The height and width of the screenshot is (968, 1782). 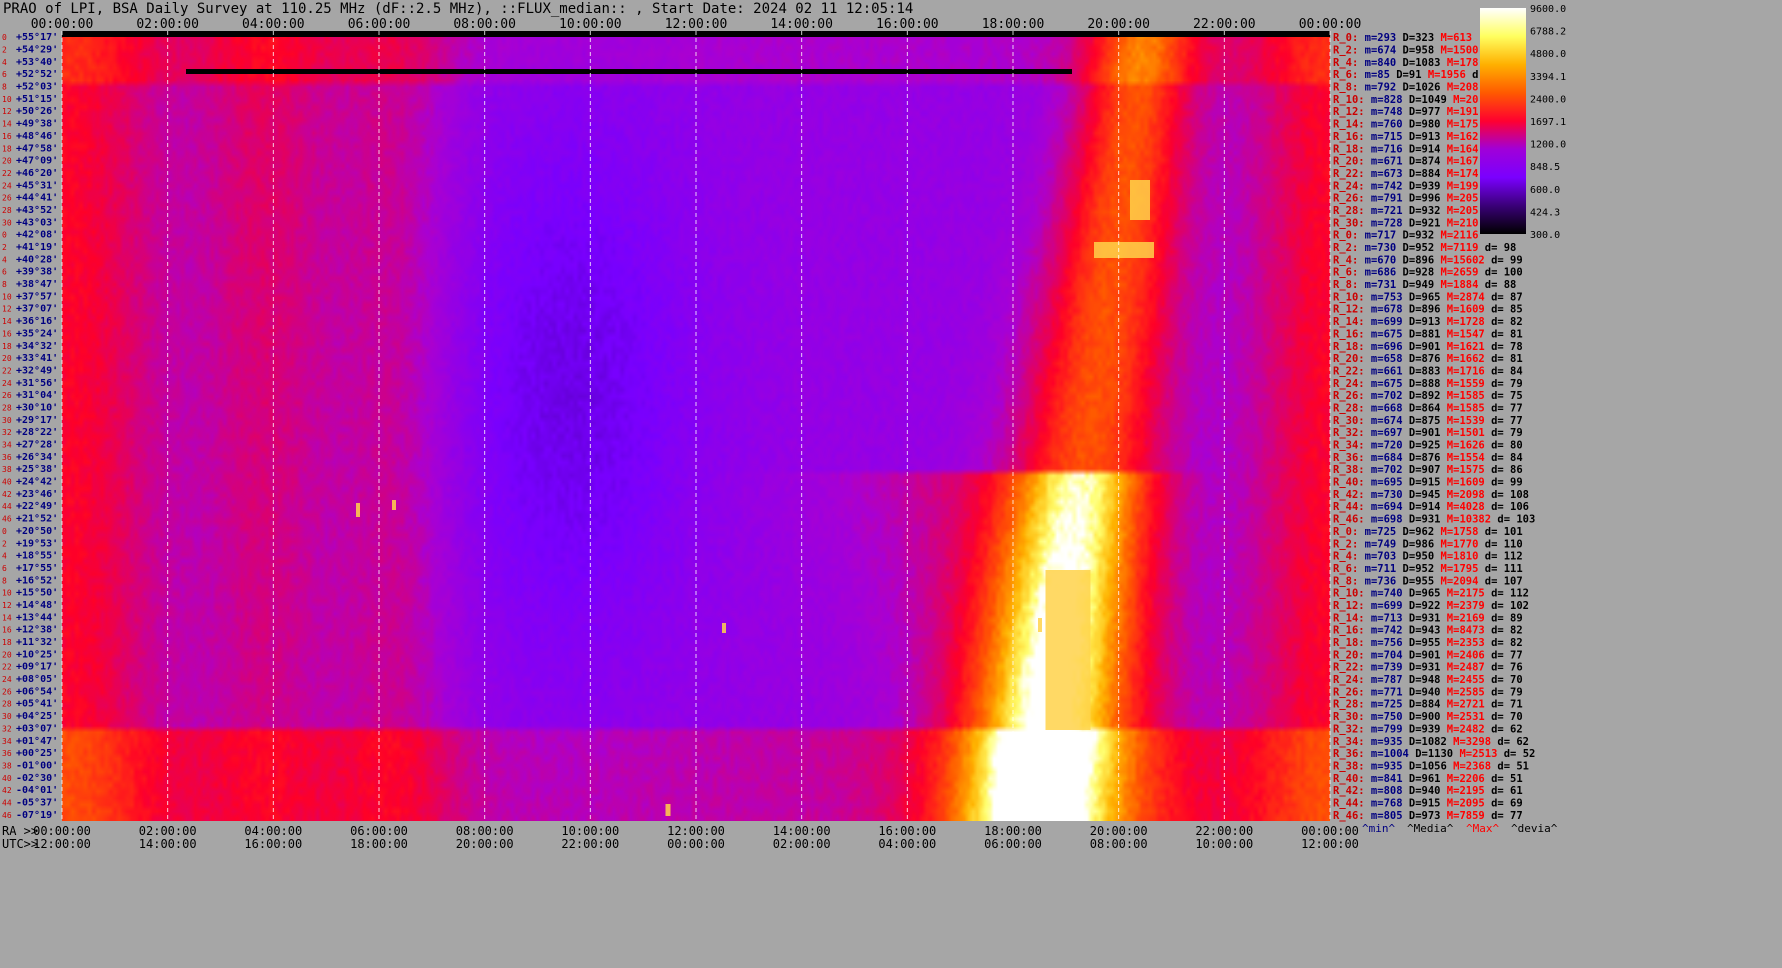 What do you see at coordinates (1405, 186) in the screenshot?
I see `stat-row: R_24: m=742 D=939 M=199` at bounding box center [1405, 186].